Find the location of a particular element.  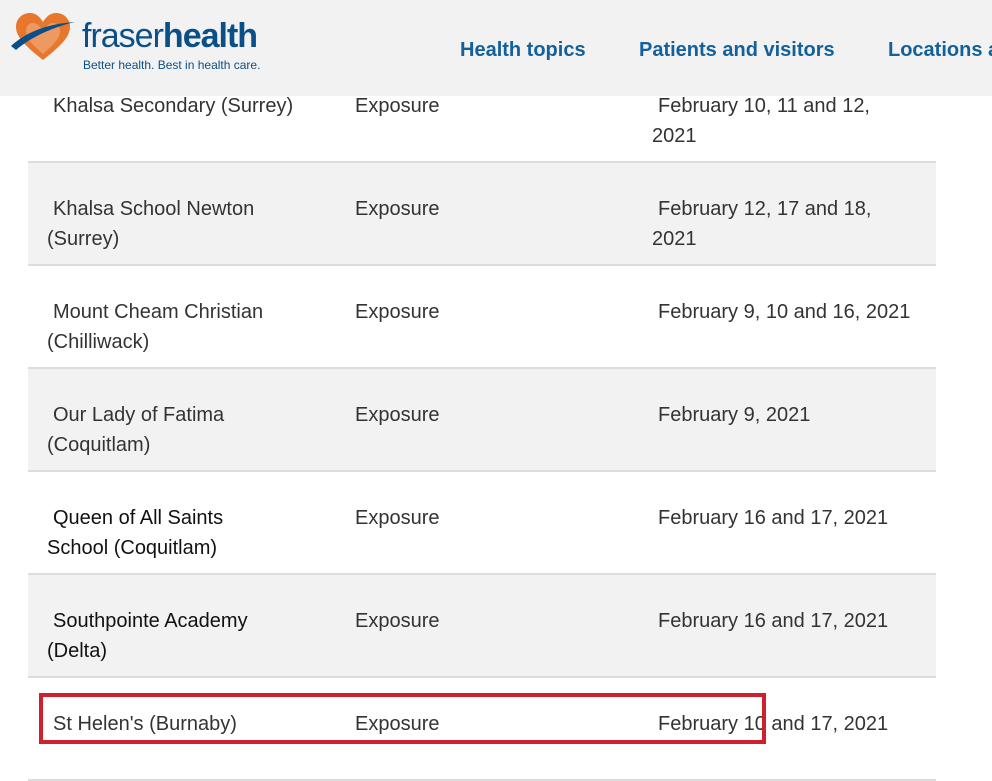

nav-health-topics: Health topics is located at coordinates (523, 50).